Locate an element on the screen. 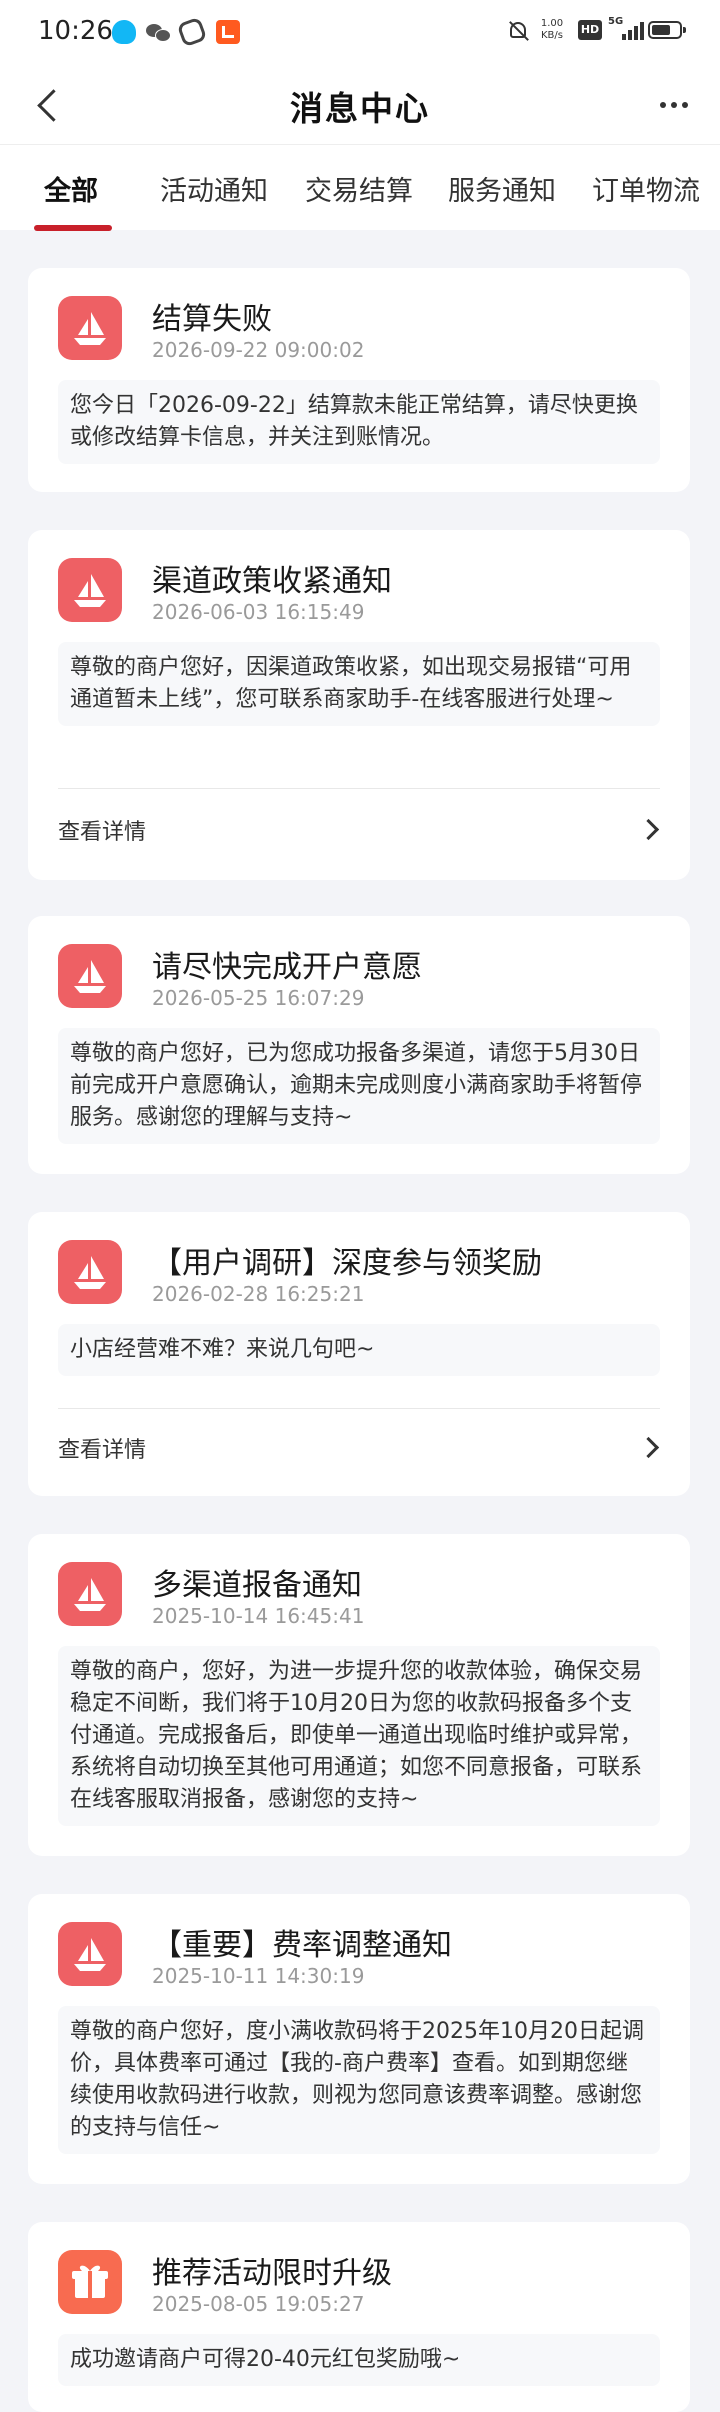 The width and height of the screenshot is (720, 2412). gift-icon is located at coordinates (90, 2282).